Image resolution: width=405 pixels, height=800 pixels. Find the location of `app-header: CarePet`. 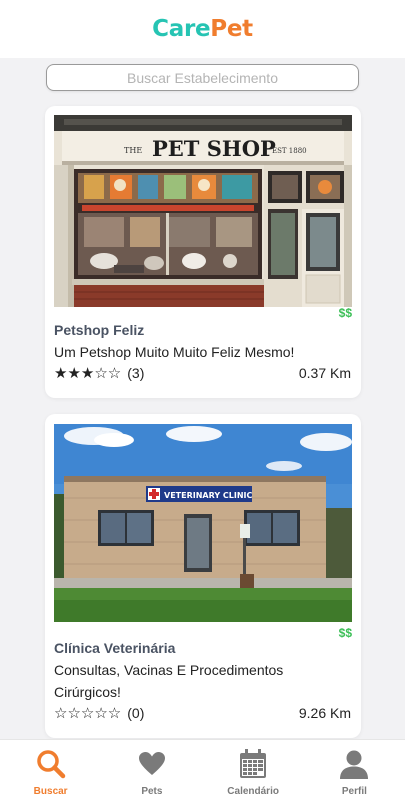

app-header: CarePet is located at coordinates (202, 29).